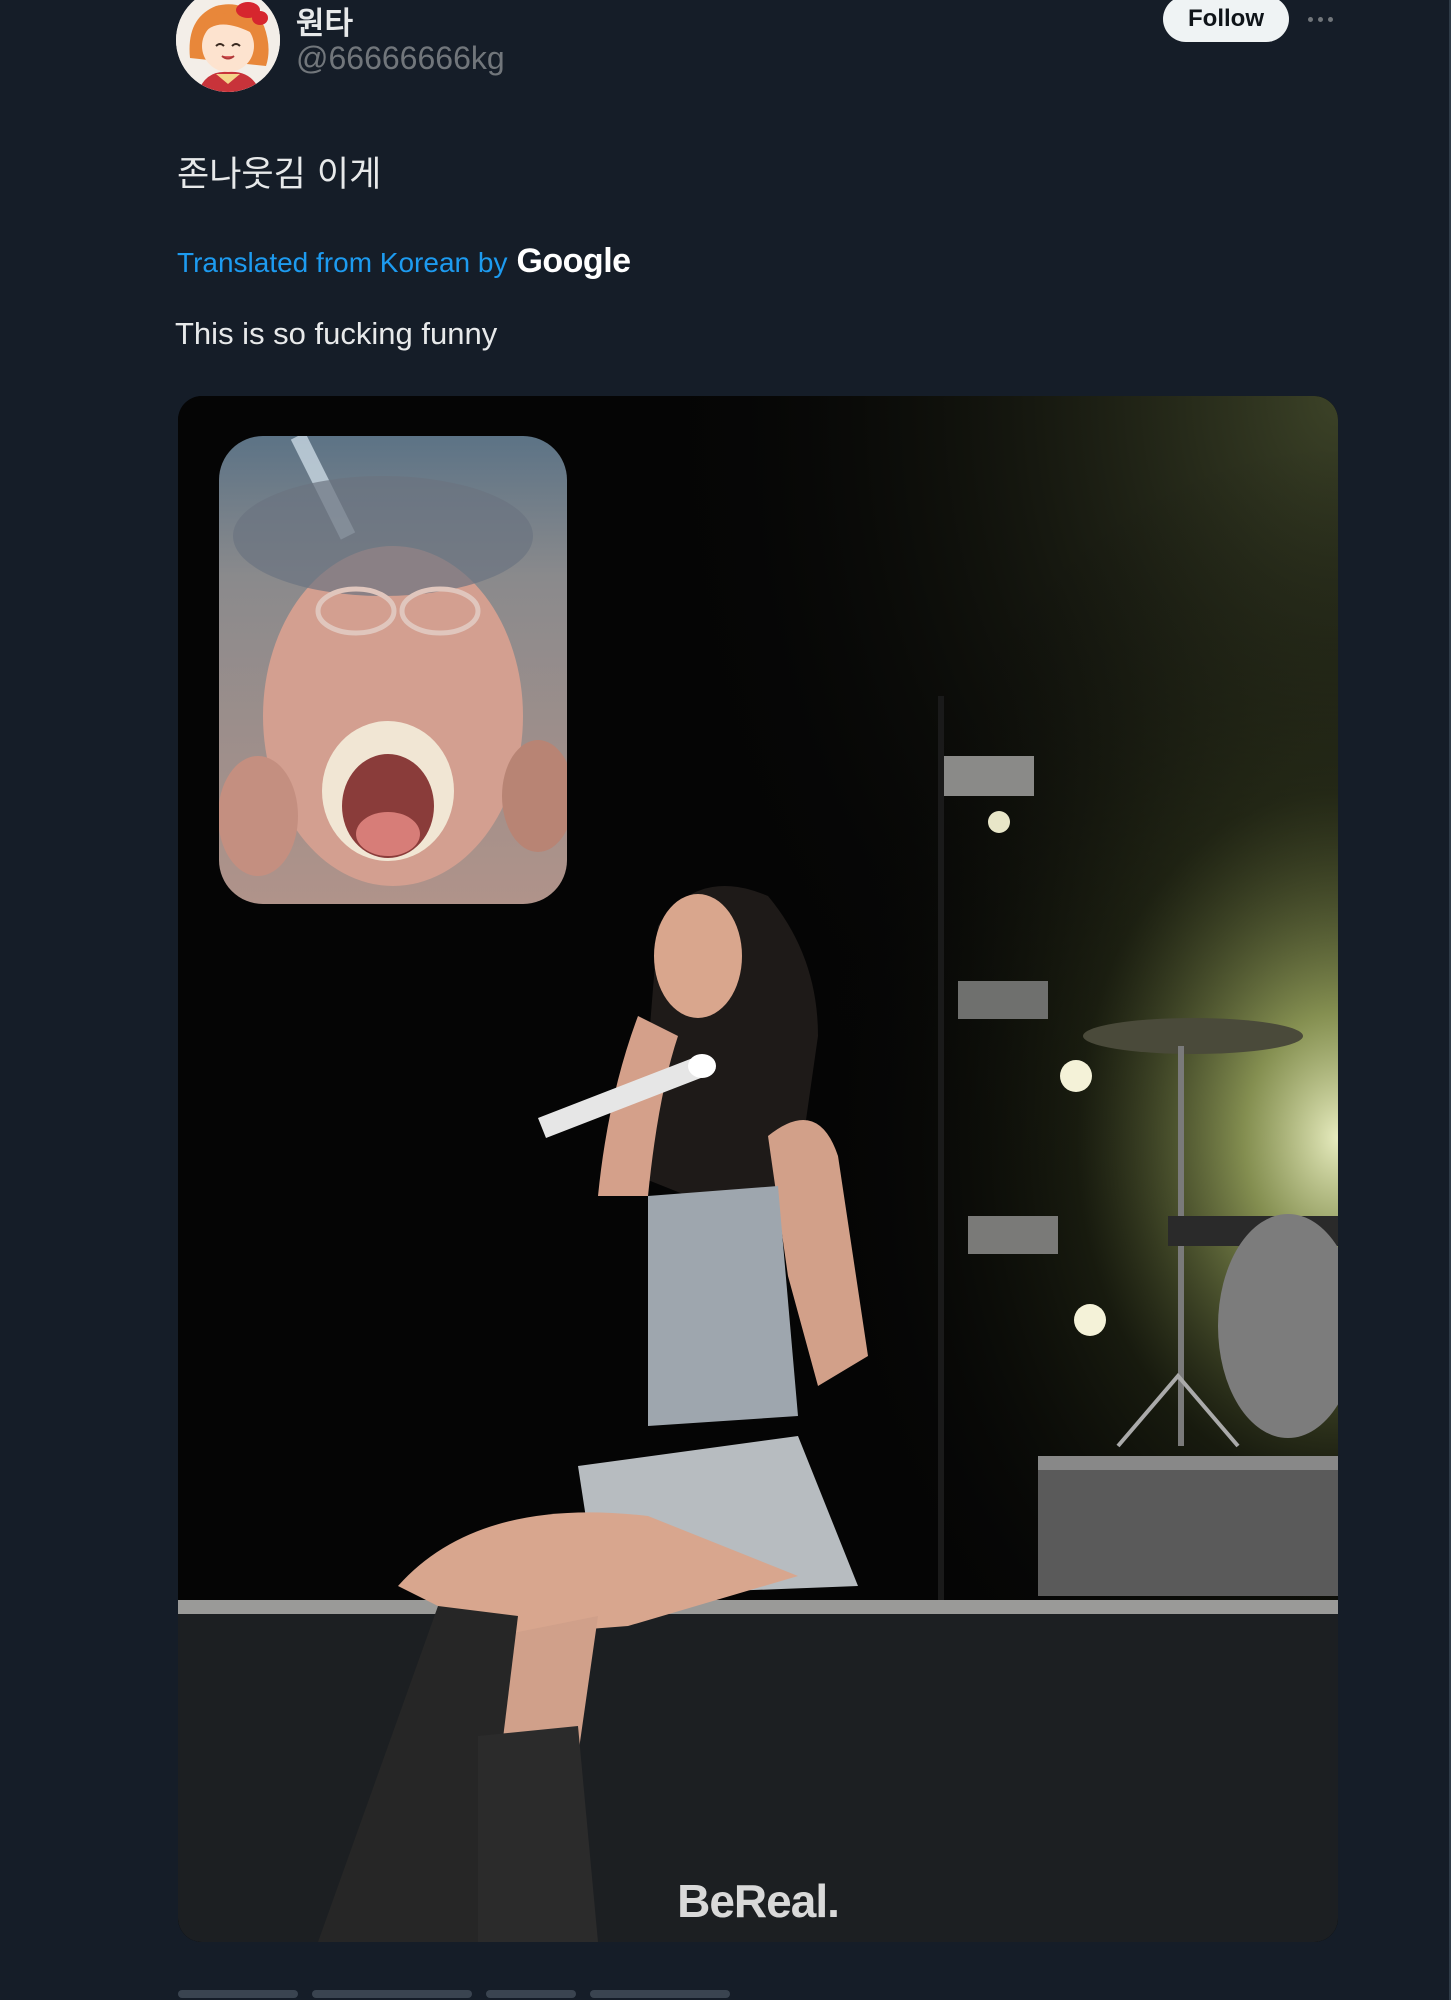 The height and width of the screenshot is (2000, 1451). What do you see at coordinates (336, 333) in the screenshot?
I see `translated-text: This is so fucking funny` at bounding box center [336, 333].